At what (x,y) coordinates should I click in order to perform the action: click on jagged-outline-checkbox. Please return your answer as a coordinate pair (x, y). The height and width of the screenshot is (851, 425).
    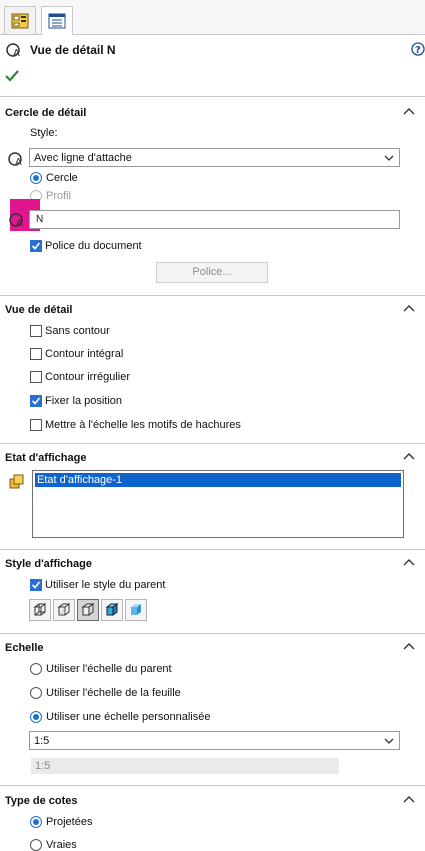
    Looking at the image, I should click on (36, 377).